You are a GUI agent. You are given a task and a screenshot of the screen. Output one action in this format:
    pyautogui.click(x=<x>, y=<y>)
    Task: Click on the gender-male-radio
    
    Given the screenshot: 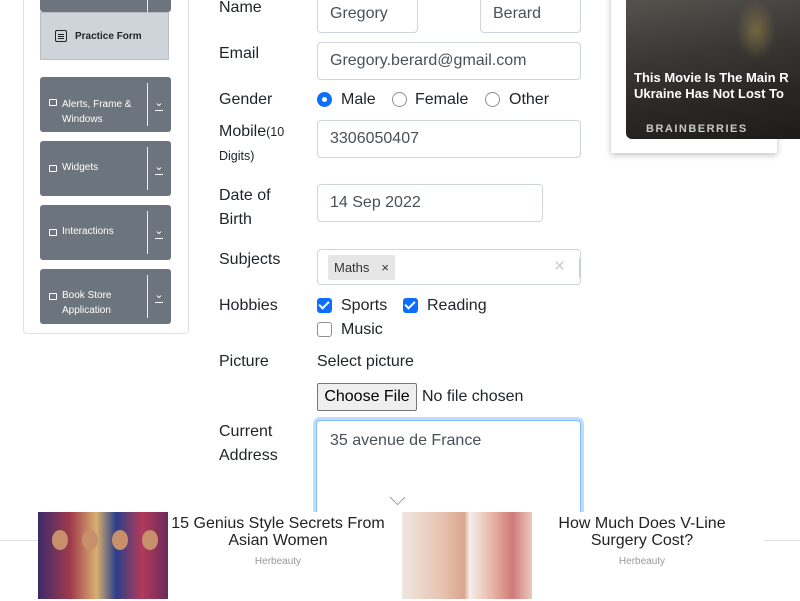 What is the action you would take?
    pyautogui.click(x=324, y=99)
    